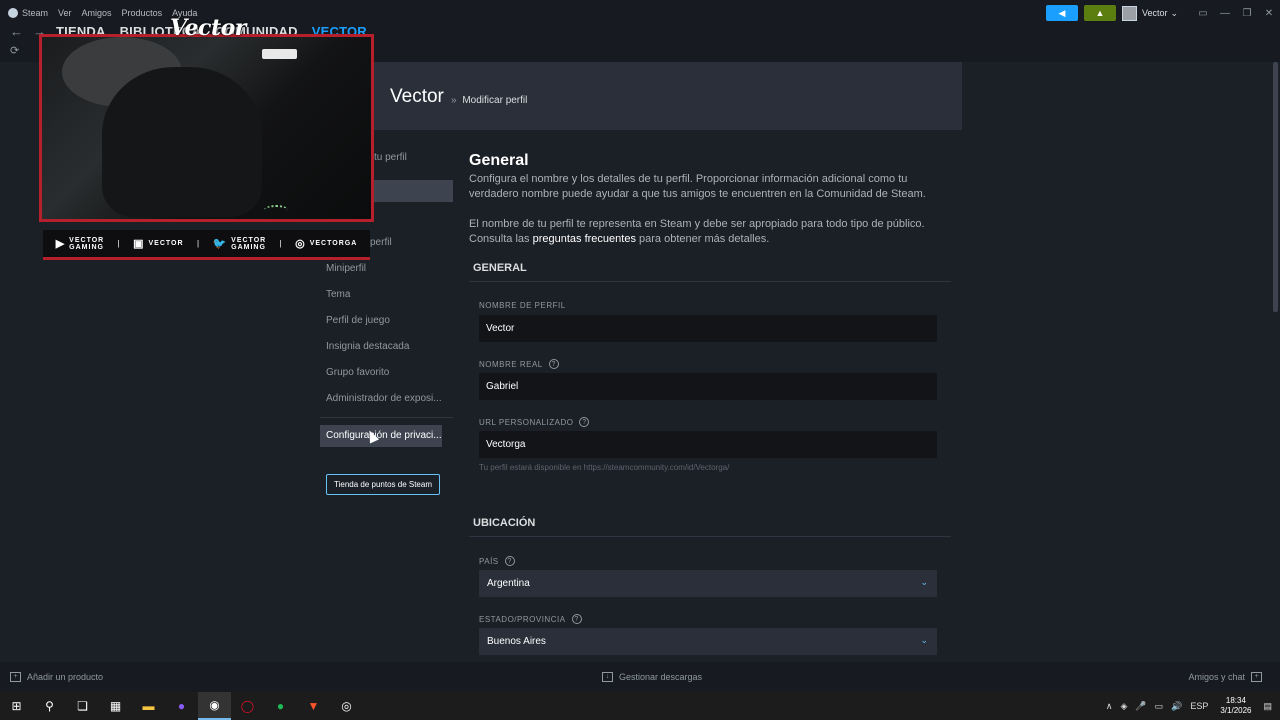 Image resolution: width=1280 pixels, height=720 pixels. I want to click on twitter-icon: 🐦, so click(220, 244).